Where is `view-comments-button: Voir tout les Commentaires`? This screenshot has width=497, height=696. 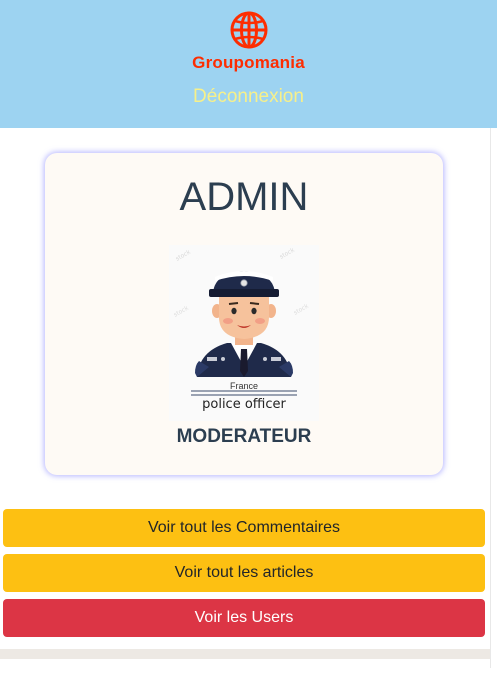
view-comments-button: Voir tout les Commentaires is located at coordinates (244, 528).